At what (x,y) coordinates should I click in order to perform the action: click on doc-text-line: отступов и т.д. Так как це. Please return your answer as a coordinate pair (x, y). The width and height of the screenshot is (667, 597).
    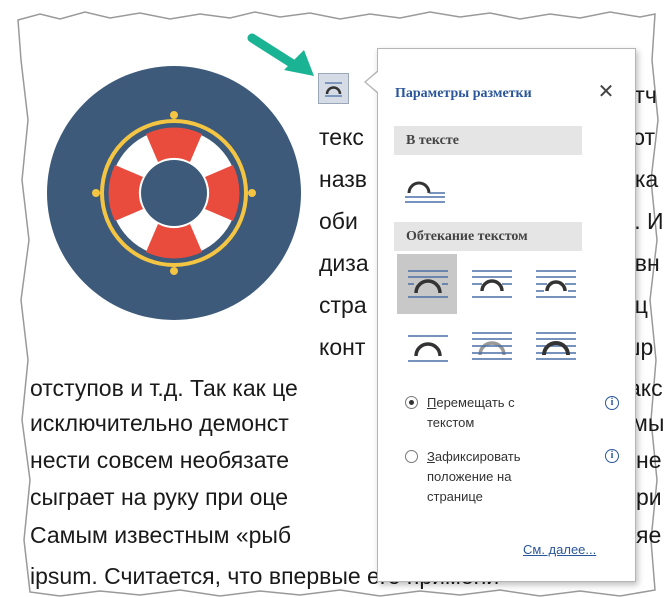
    Looking at the image, I should click on (164, 388).